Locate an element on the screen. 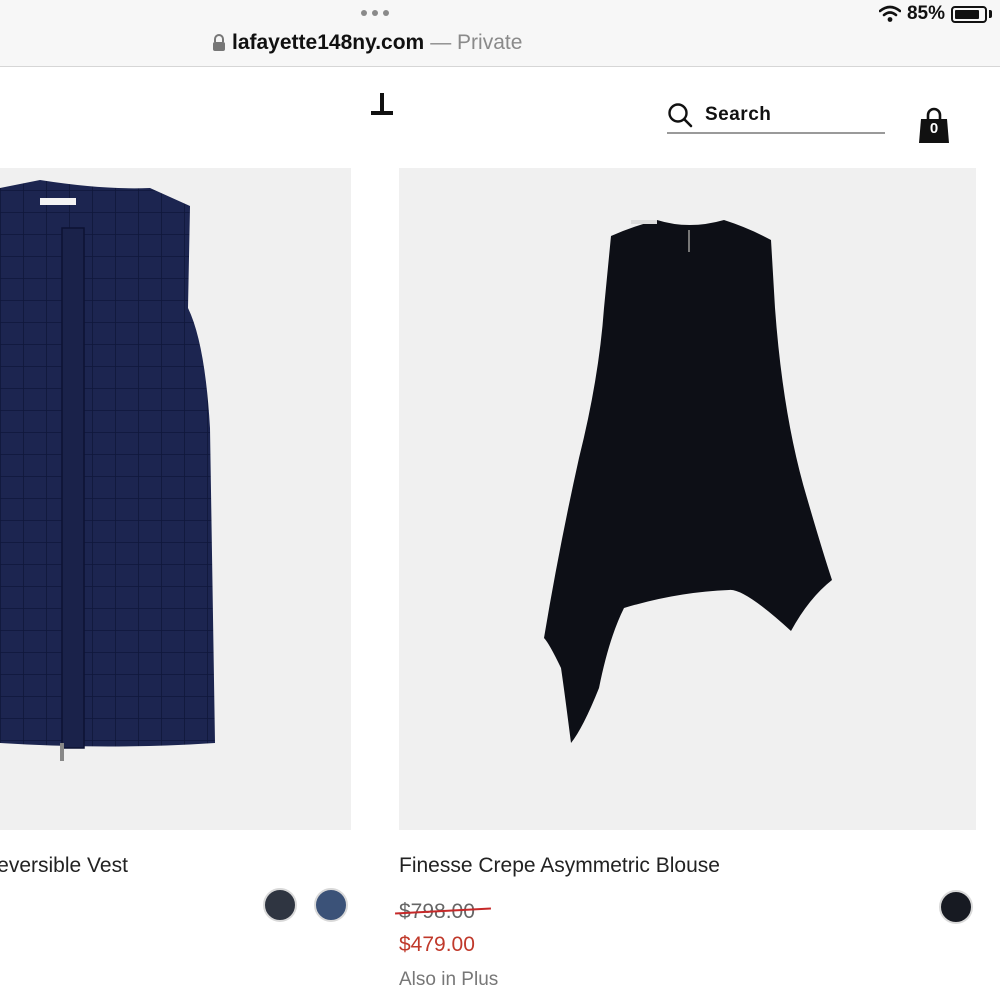 This screenshot has width=1000, height=1000. url-text: lafayette148ny.com is located at coordinates (328, 42).